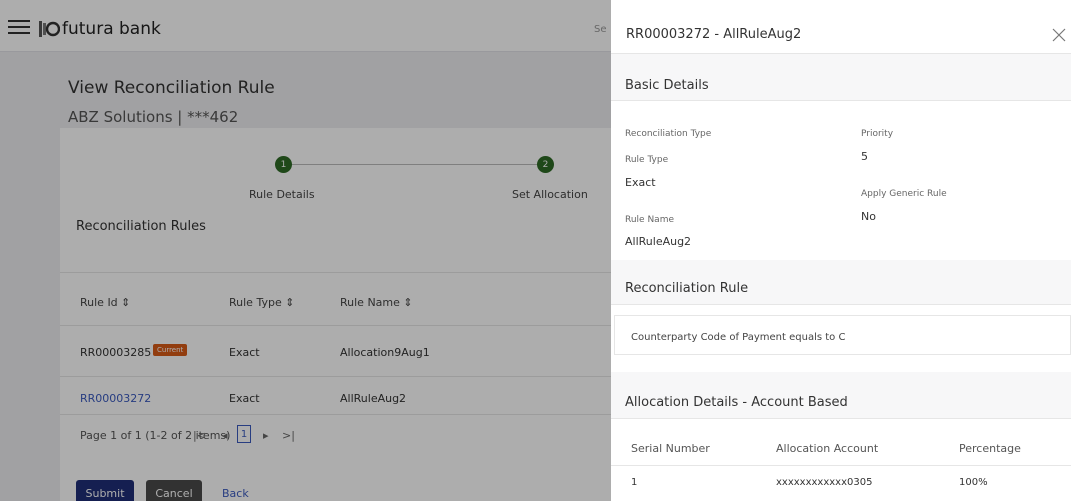 This screenshot has height=501, width=1071. Describe the element at coordinates (904, 194) in the screenshot. I see `apply-generic-rule-label: Apply Generic Rule` at that location.